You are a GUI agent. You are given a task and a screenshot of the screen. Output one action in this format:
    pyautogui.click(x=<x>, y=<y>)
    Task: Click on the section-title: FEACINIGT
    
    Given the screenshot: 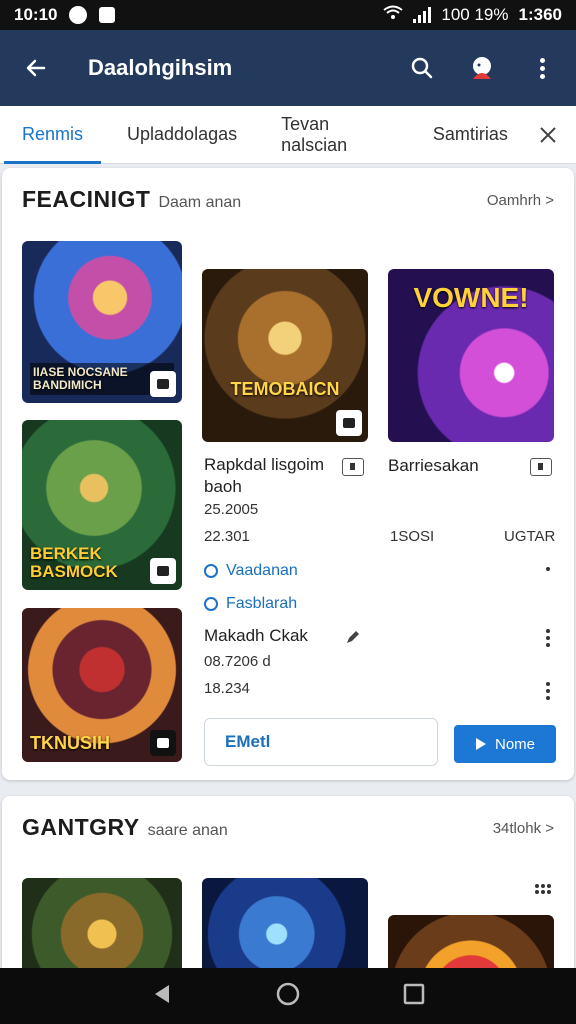 What is the action you would take?
    pyautogui.click(x=86, y=199)
    